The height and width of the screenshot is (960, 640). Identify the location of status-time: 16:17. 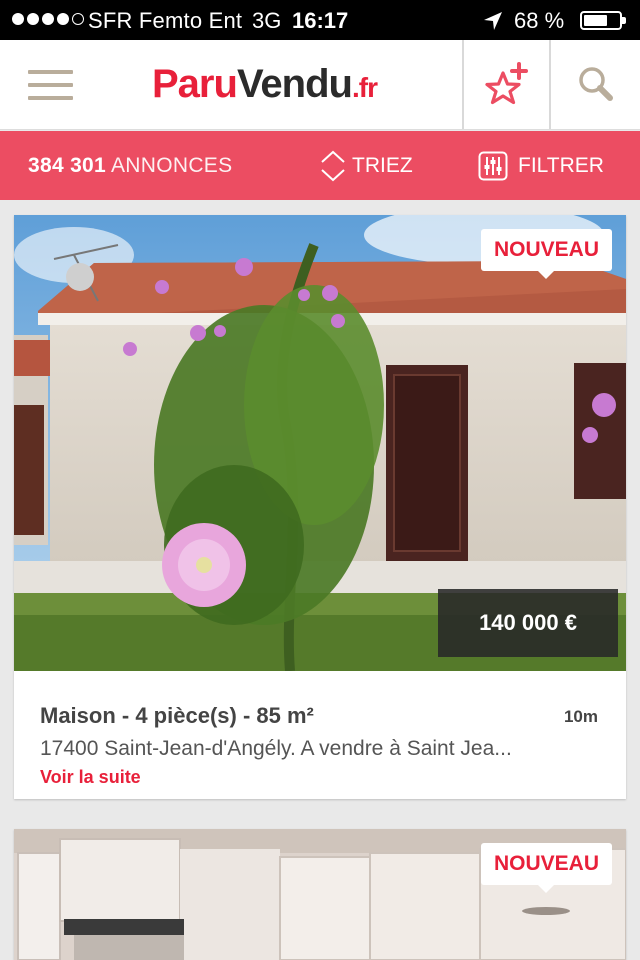
(320, 20).